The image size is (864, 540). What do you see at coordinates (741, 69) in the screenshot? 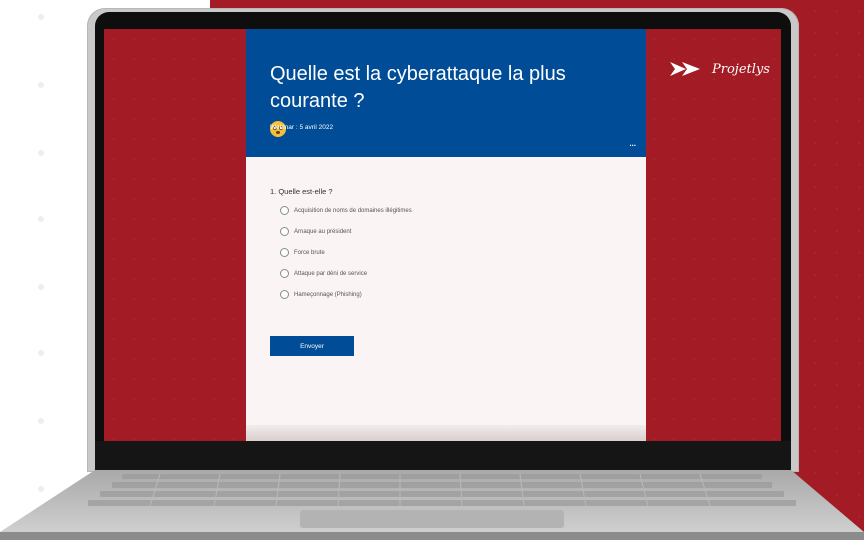
I see `brand-name: Projetlys` at bounding box center [741, 69].